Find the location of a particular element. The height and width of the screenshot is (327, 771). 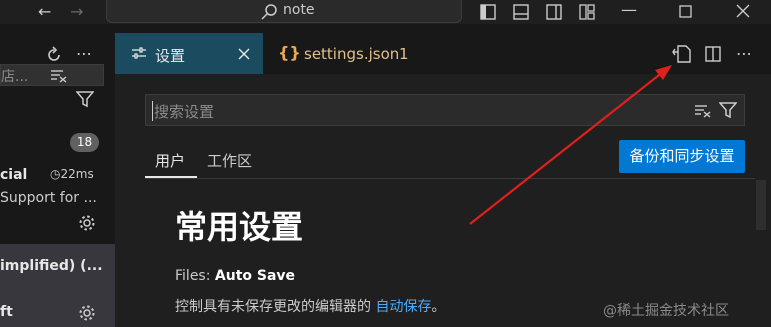

scrollbar is located at coordinates (761, 205).